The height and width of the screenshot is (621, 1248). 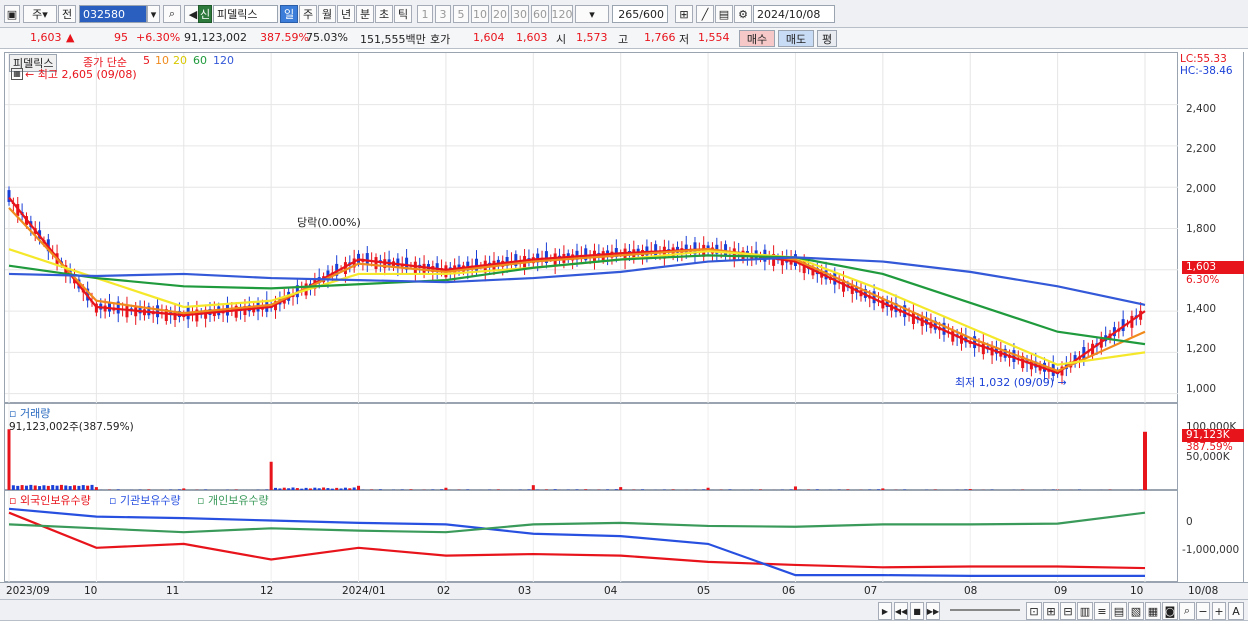 I want to click on volume-panel: ▫ 거래량 91,123,002주(387.59%), so click(x=591, y=447).